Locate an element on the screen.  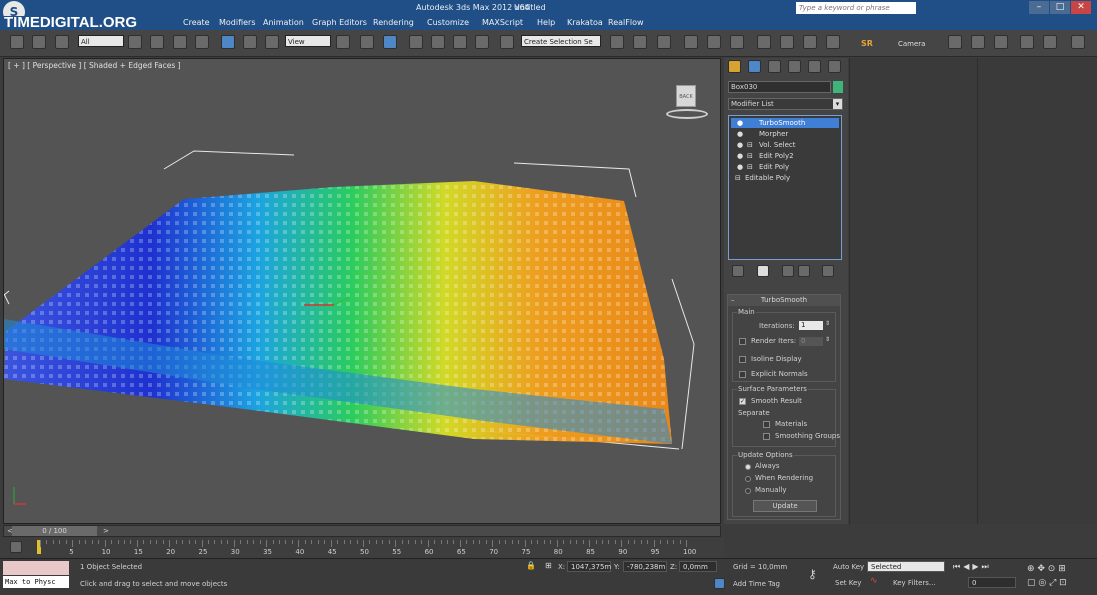
select-object-icon is located at coordinates (135, 42).